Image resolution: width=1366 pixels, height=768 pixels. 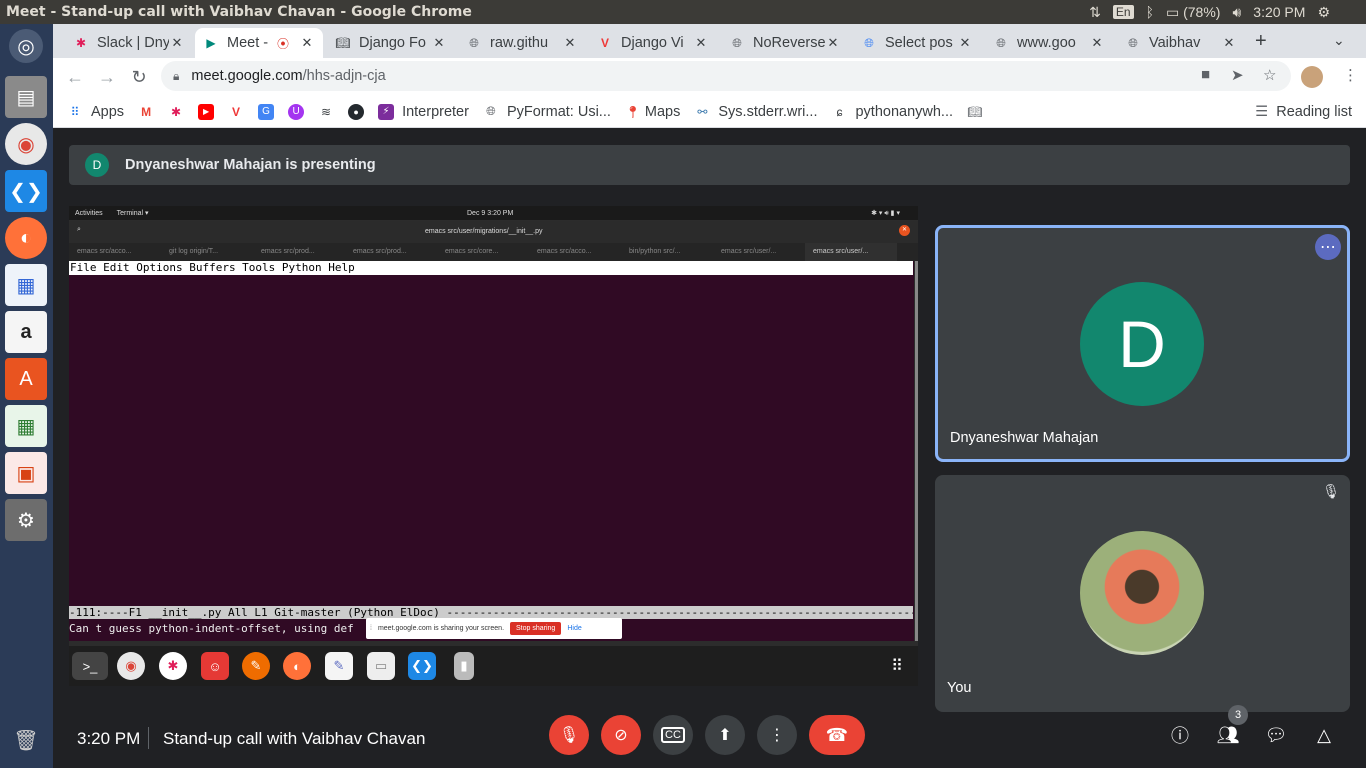 I want to click on tab-select-pos: 🌐︎ Select pos ✕, so click(x=917, y=43).